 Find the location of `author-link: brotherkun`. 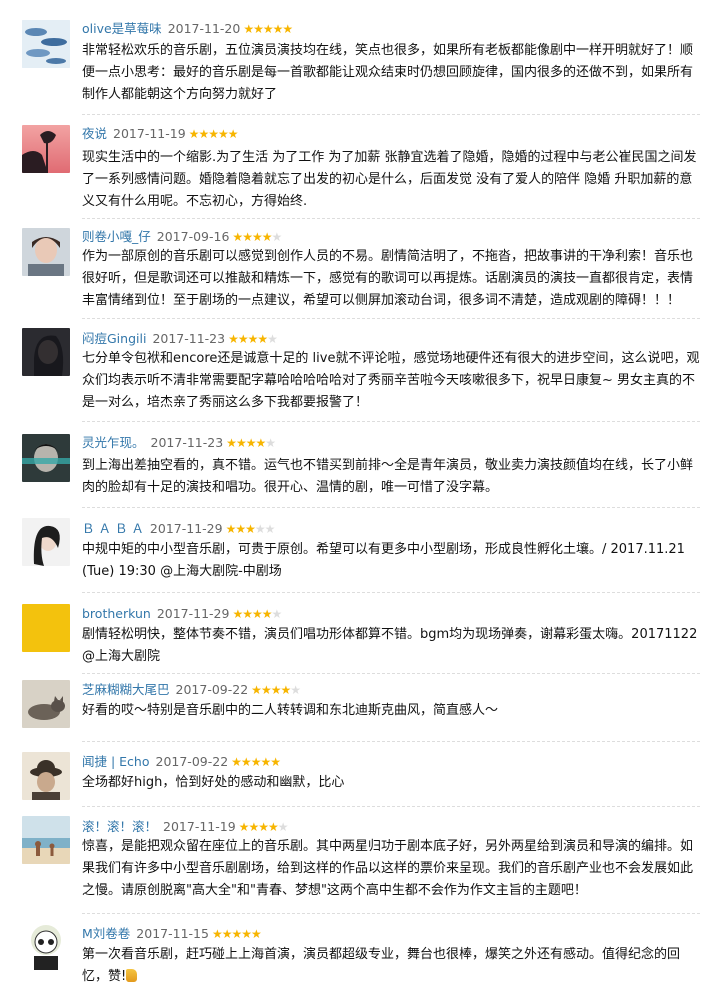

author-link: brotherkun is located at coordinates (116, 613).